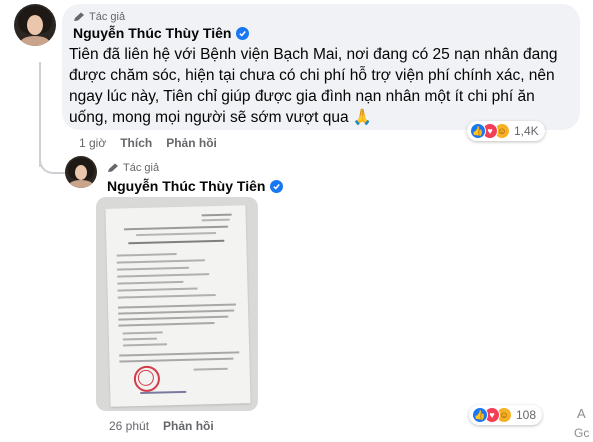  I want to click on reply-reply-button: Phản hồi, so click(188, 426).